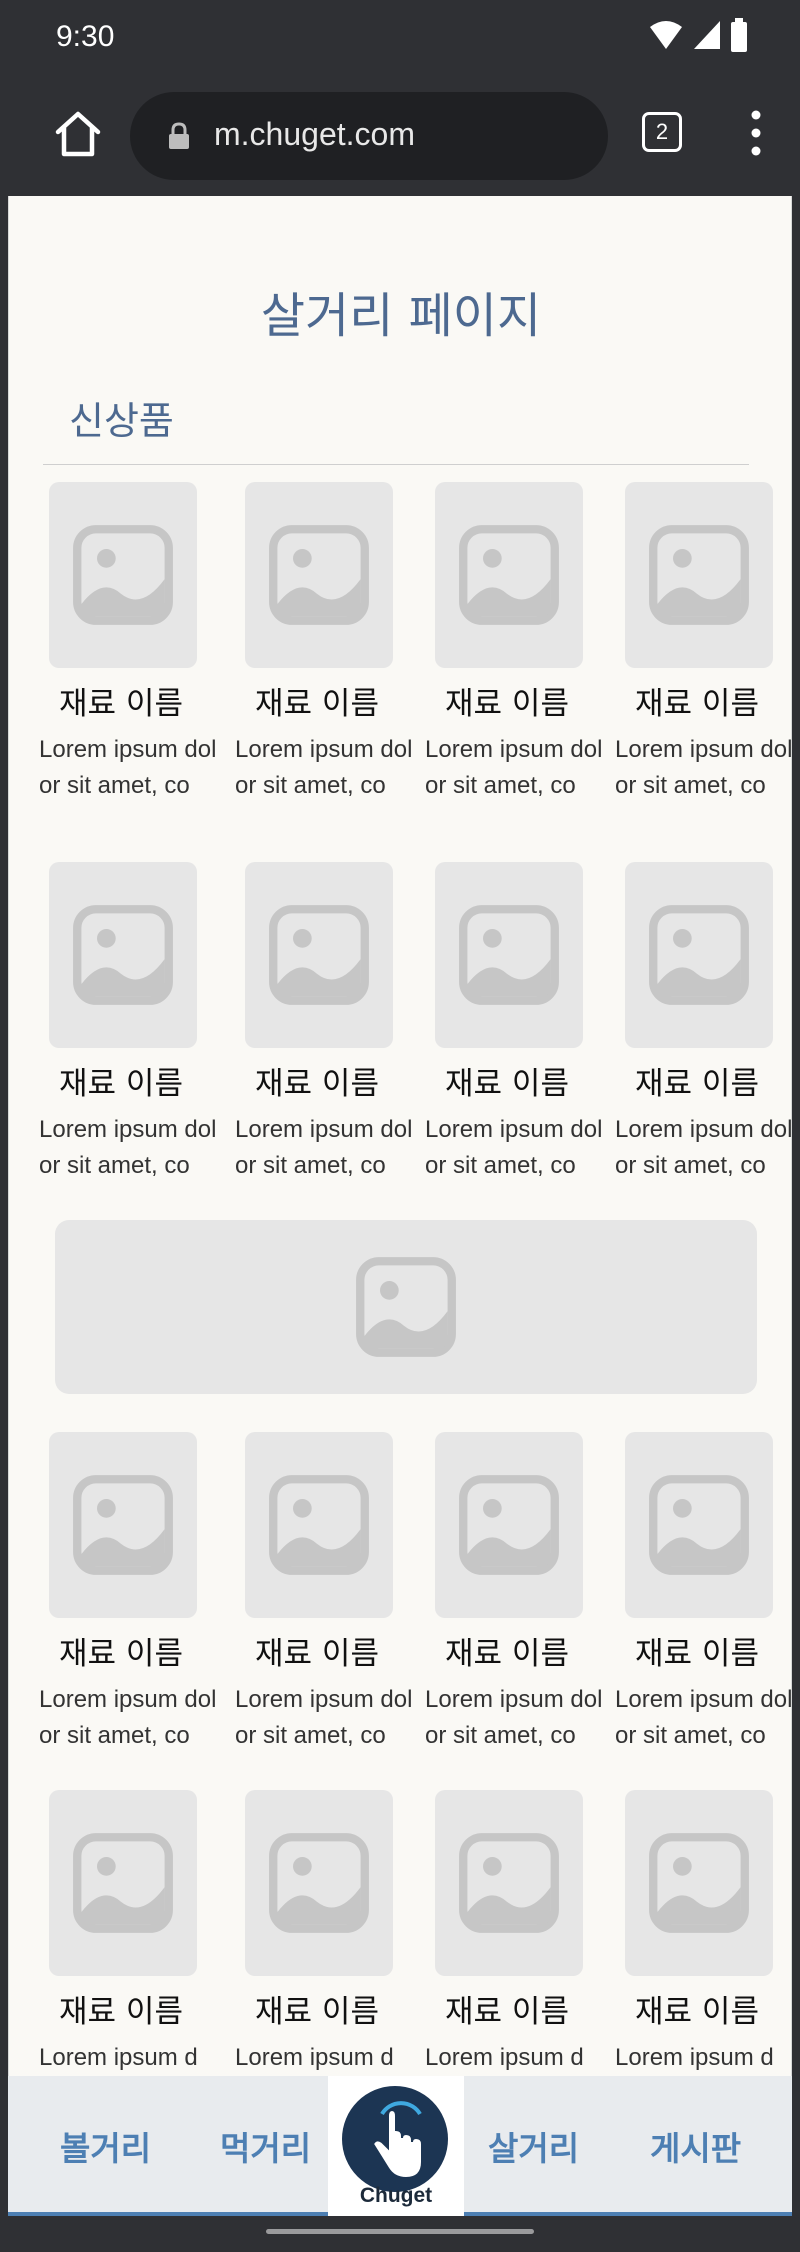  Describe the element at coordinates (179, 135) in the screenshot. I see `lock-icon` at that location.